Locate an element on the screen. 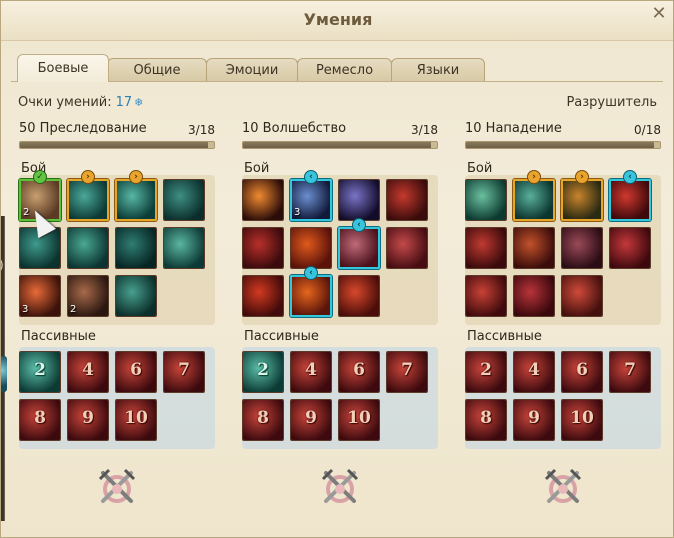 This screenshot has height=538, width=674. sword-thrust-icon is located at coordinates (534, 200).